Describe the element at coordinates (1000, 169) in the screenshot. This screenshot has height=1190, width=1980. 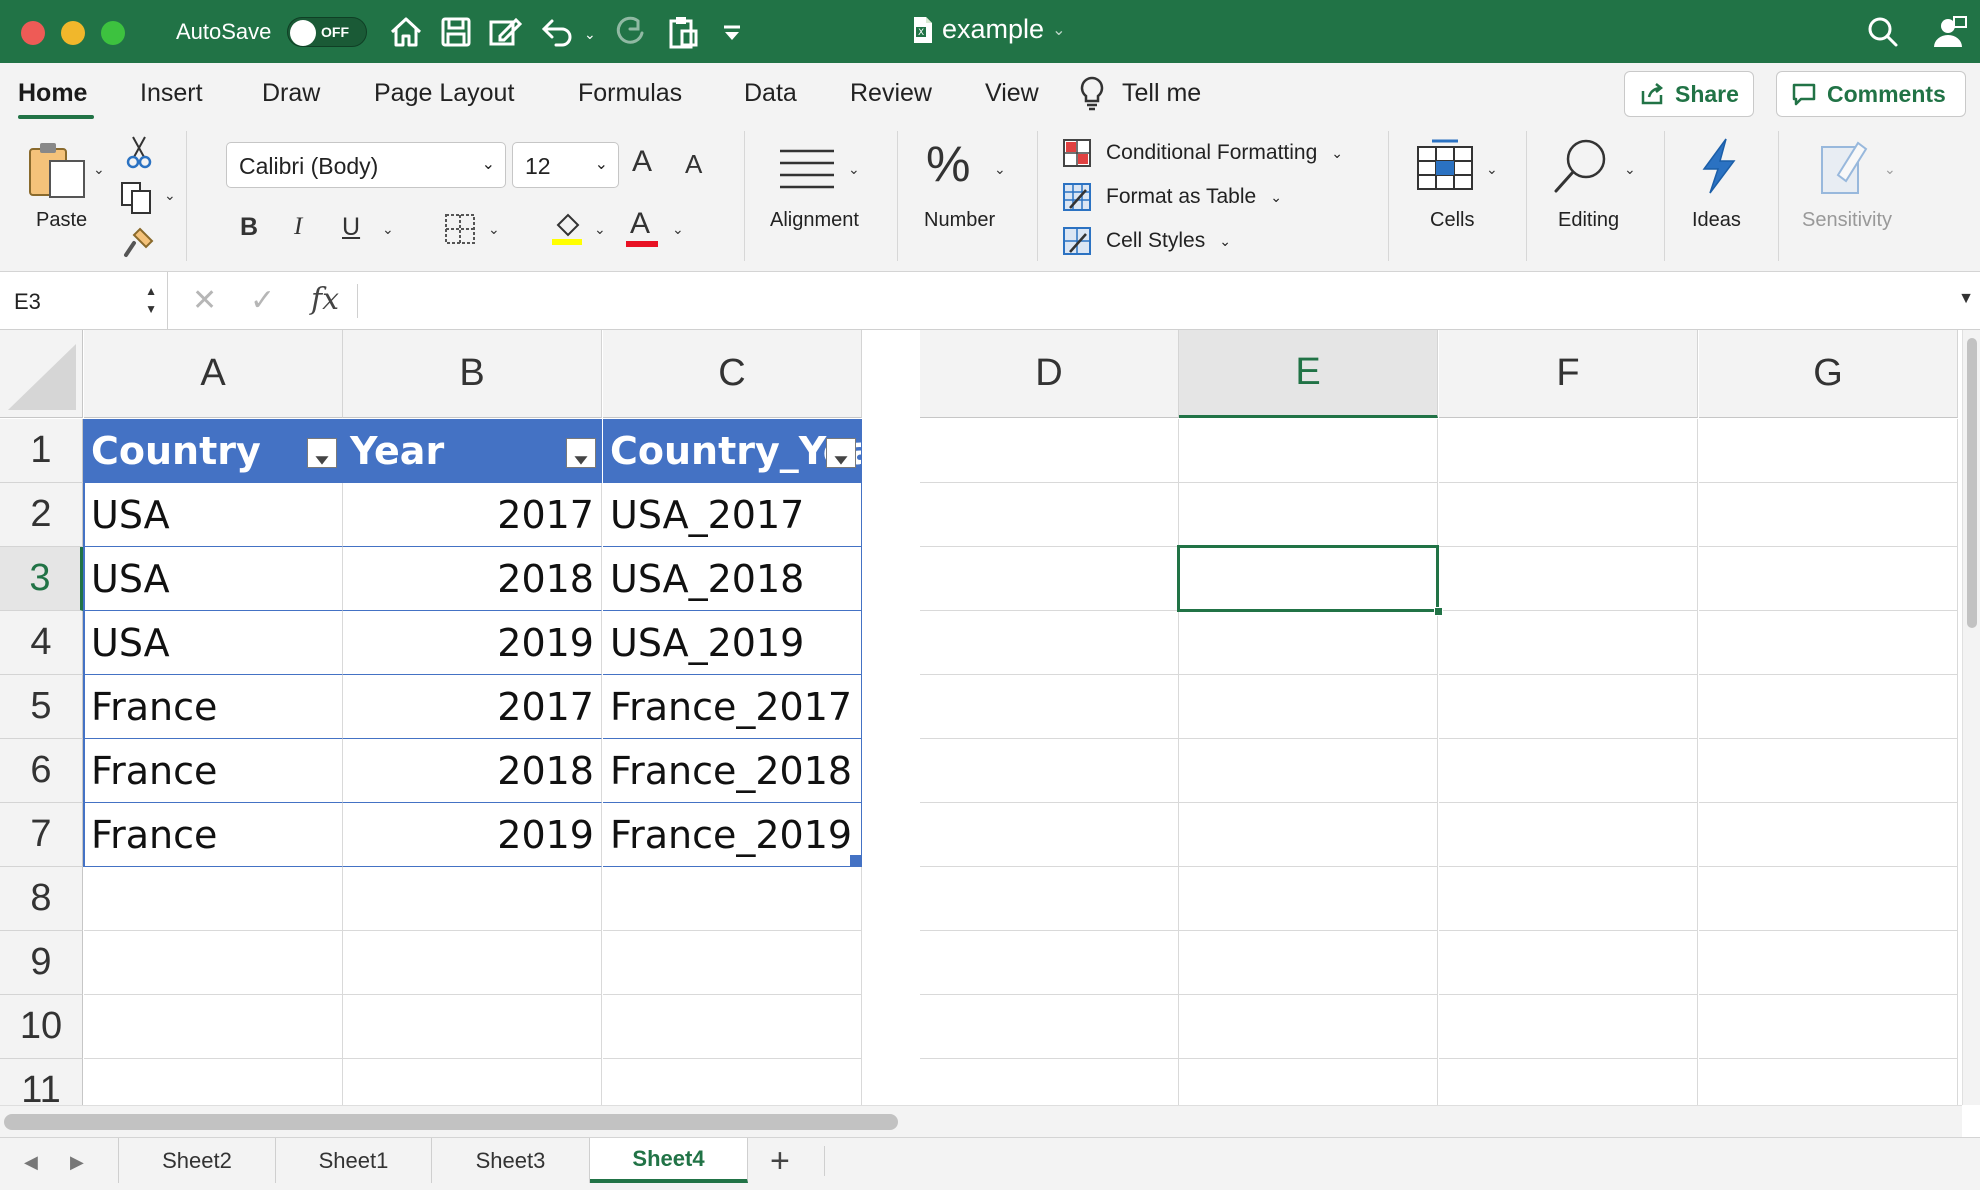
I see `number-options-icon: ⌄` at that location.